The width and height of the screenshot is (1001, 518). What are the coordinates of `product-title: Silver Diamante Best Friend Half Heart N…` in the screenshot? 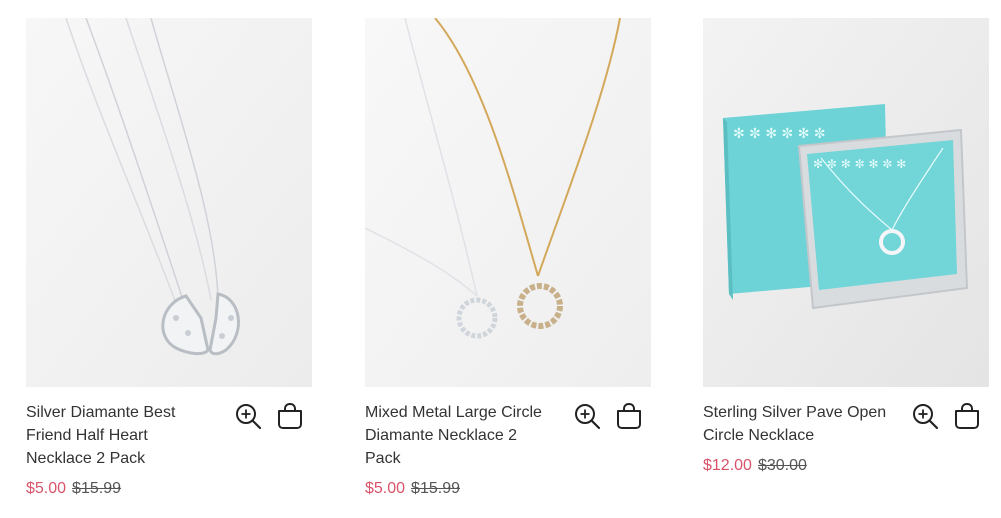 It's located at (121, 435).